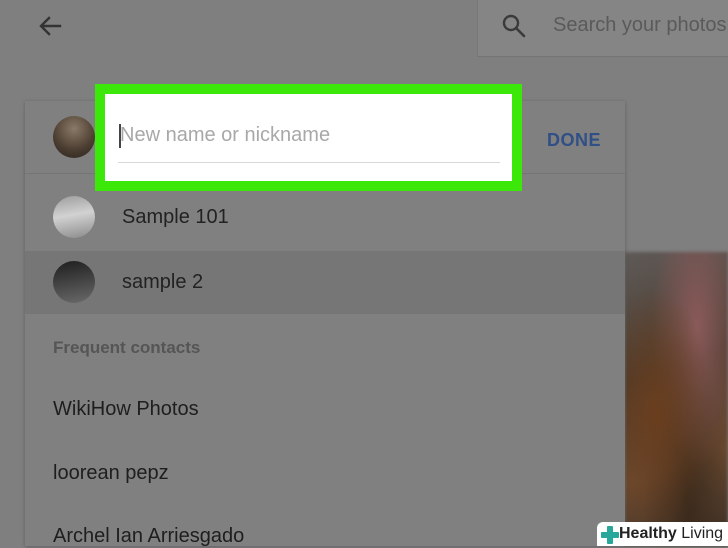  I want to click on highlight-frame, so click(308, 137).